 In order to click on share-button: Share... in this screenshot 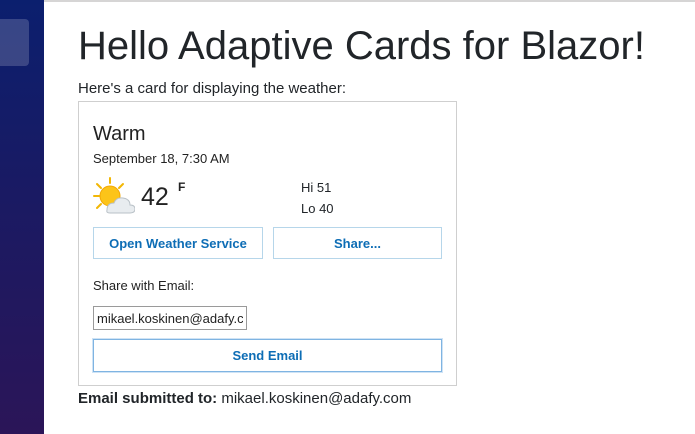, I will do `click(357, 243)`.